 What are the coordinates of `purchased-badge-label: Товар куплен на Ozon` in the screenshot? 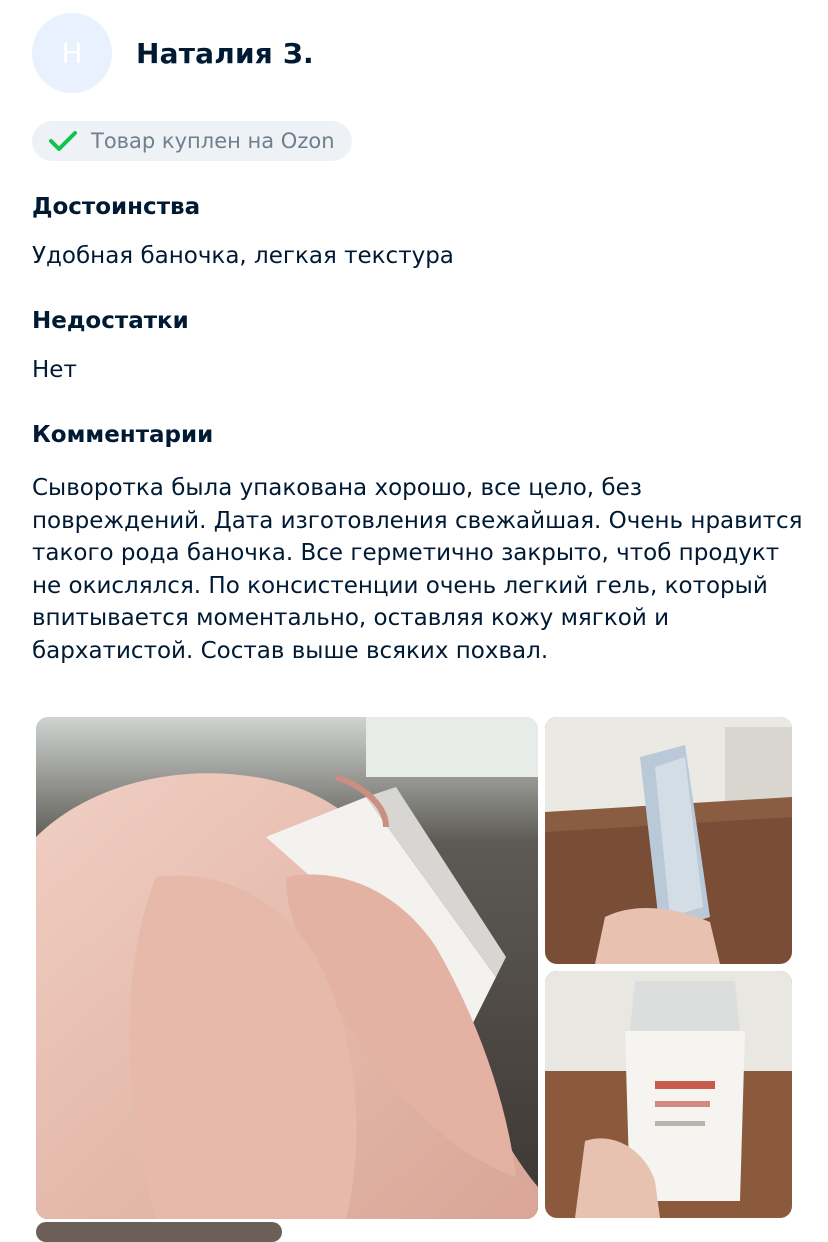 It's located at (213, 141).